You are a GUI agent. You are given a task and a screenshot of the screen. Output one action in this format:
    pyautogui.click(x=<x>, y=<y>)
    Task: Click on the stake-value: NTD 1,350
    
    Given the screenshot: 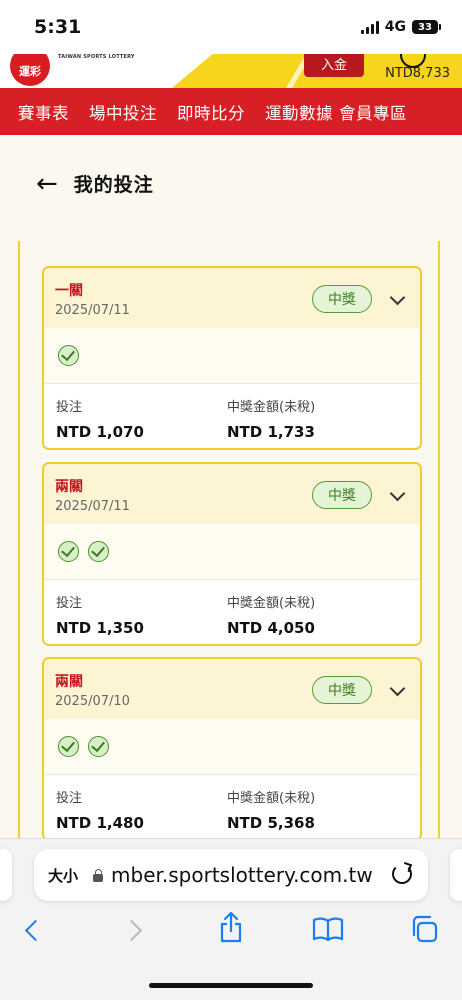 What is the action you would take?
    pyautogui.click(x=100, y=628)
    